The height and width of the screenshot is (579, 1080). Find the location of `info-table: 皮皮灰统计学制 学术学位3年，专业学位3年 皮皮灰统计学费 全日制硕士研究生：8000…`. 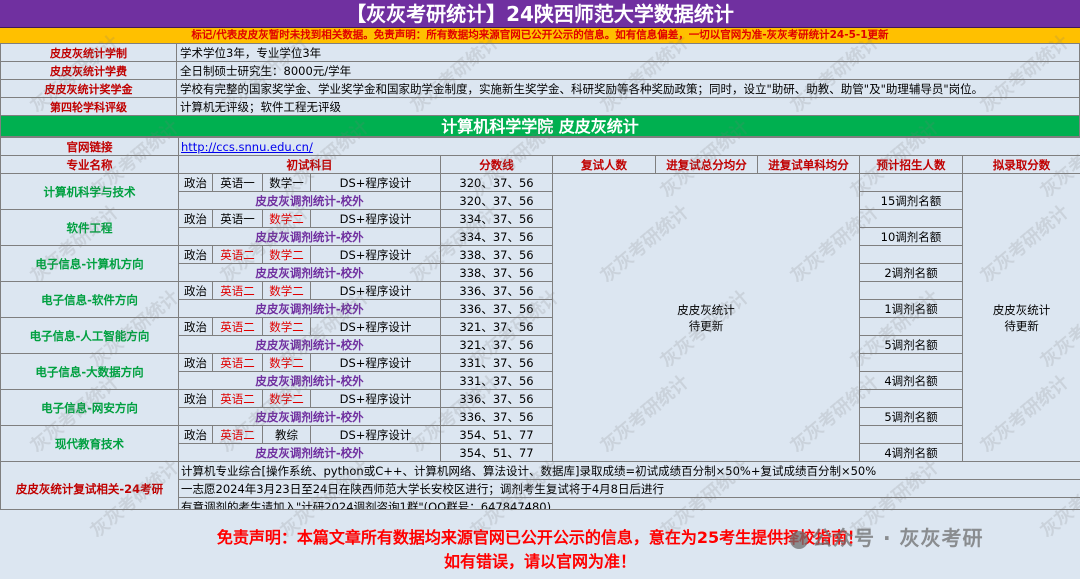

info-table: 皮皮灰统计学制 学术学位3年，专业学位3年 皮皮灰统计学费 全日制硕士研究生：8000… is located at coordinates (540, 79).